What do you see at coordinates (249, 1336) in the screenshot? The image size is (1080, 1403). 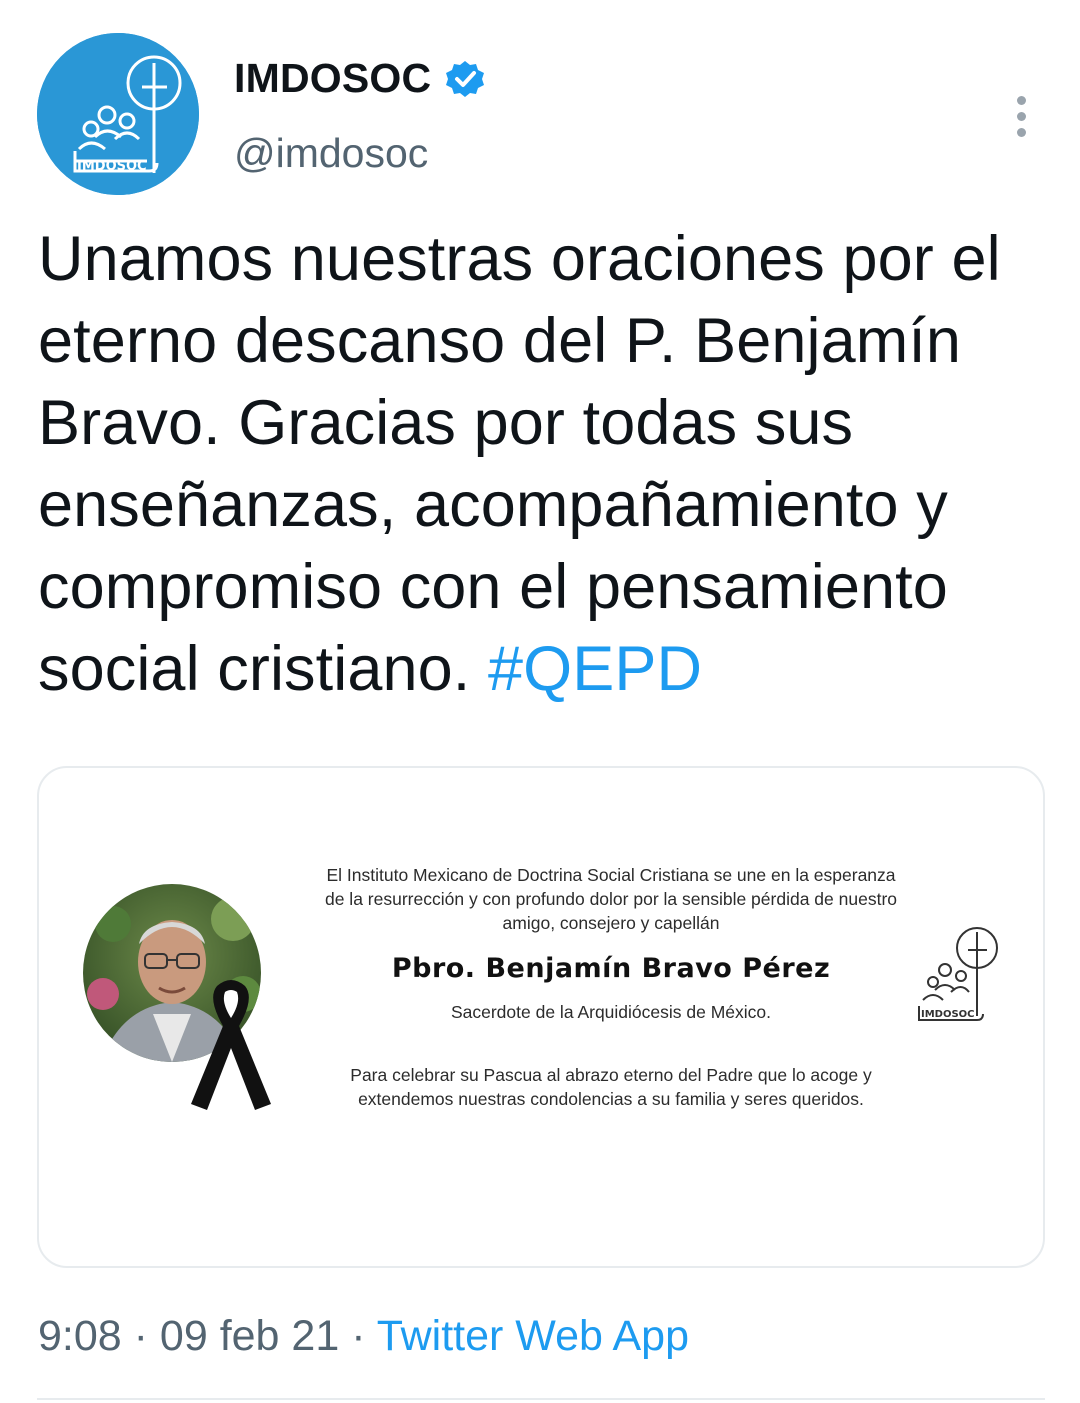 I see `tweet-date: 09 feb 21` at bounding box center [249, 1336].